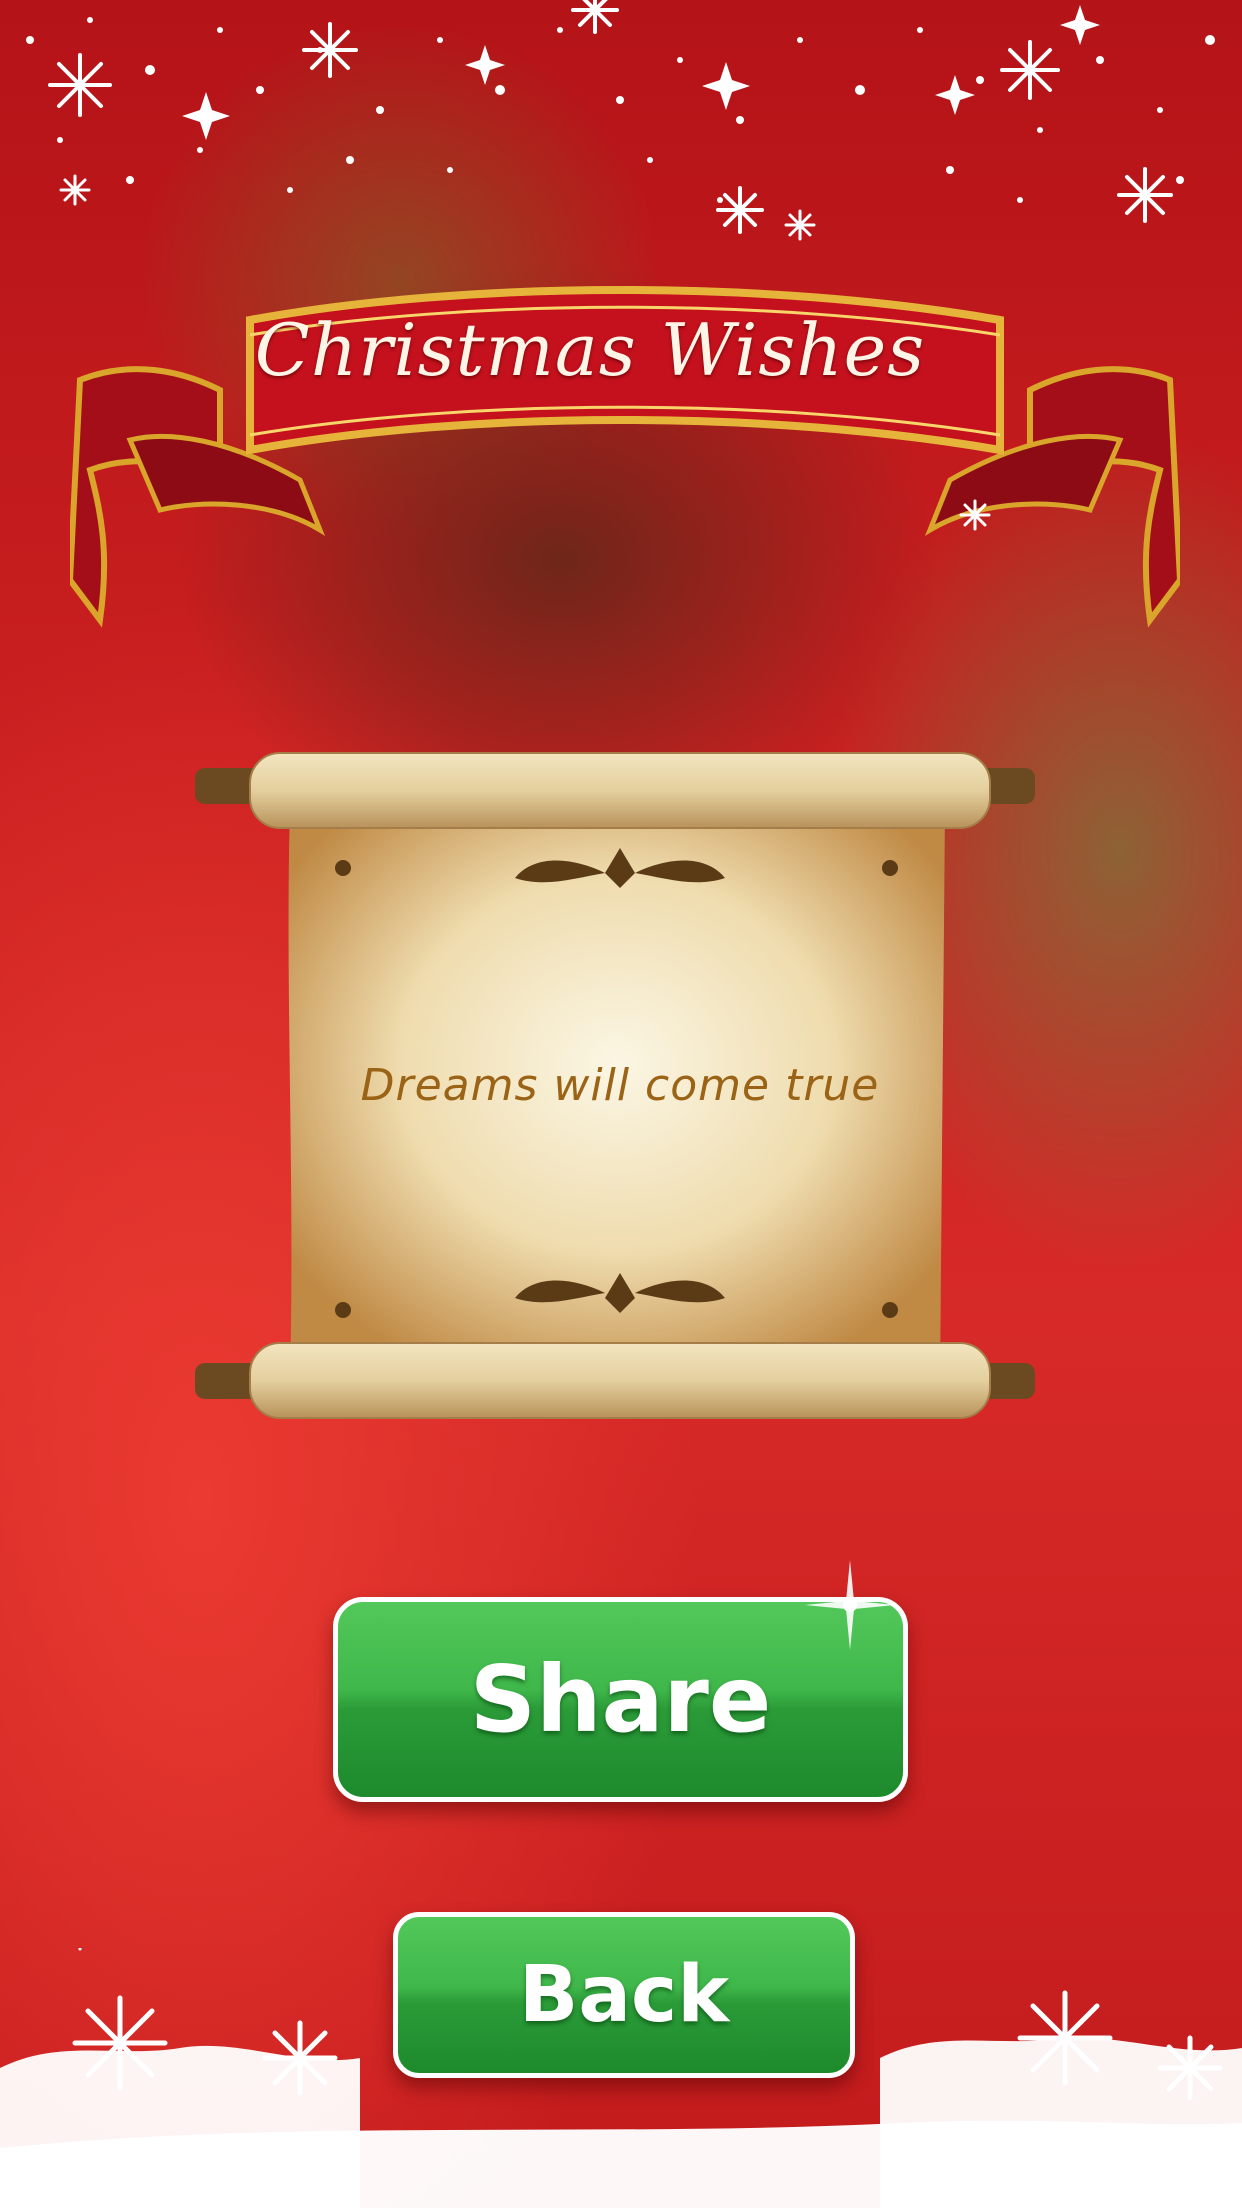 The height and width of the screenshot is (2208, 1242). Describe the element at coordinates (590, 350) in the screenshot. I see `page-title: Christmas Wishes` at that location.